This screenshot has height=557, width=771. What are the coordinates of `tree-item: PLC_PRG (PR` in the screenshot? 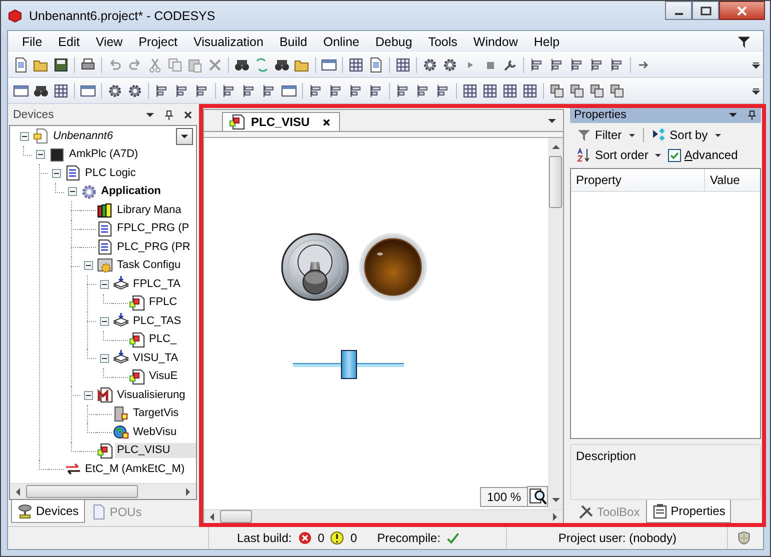 It's located at (155, 247).